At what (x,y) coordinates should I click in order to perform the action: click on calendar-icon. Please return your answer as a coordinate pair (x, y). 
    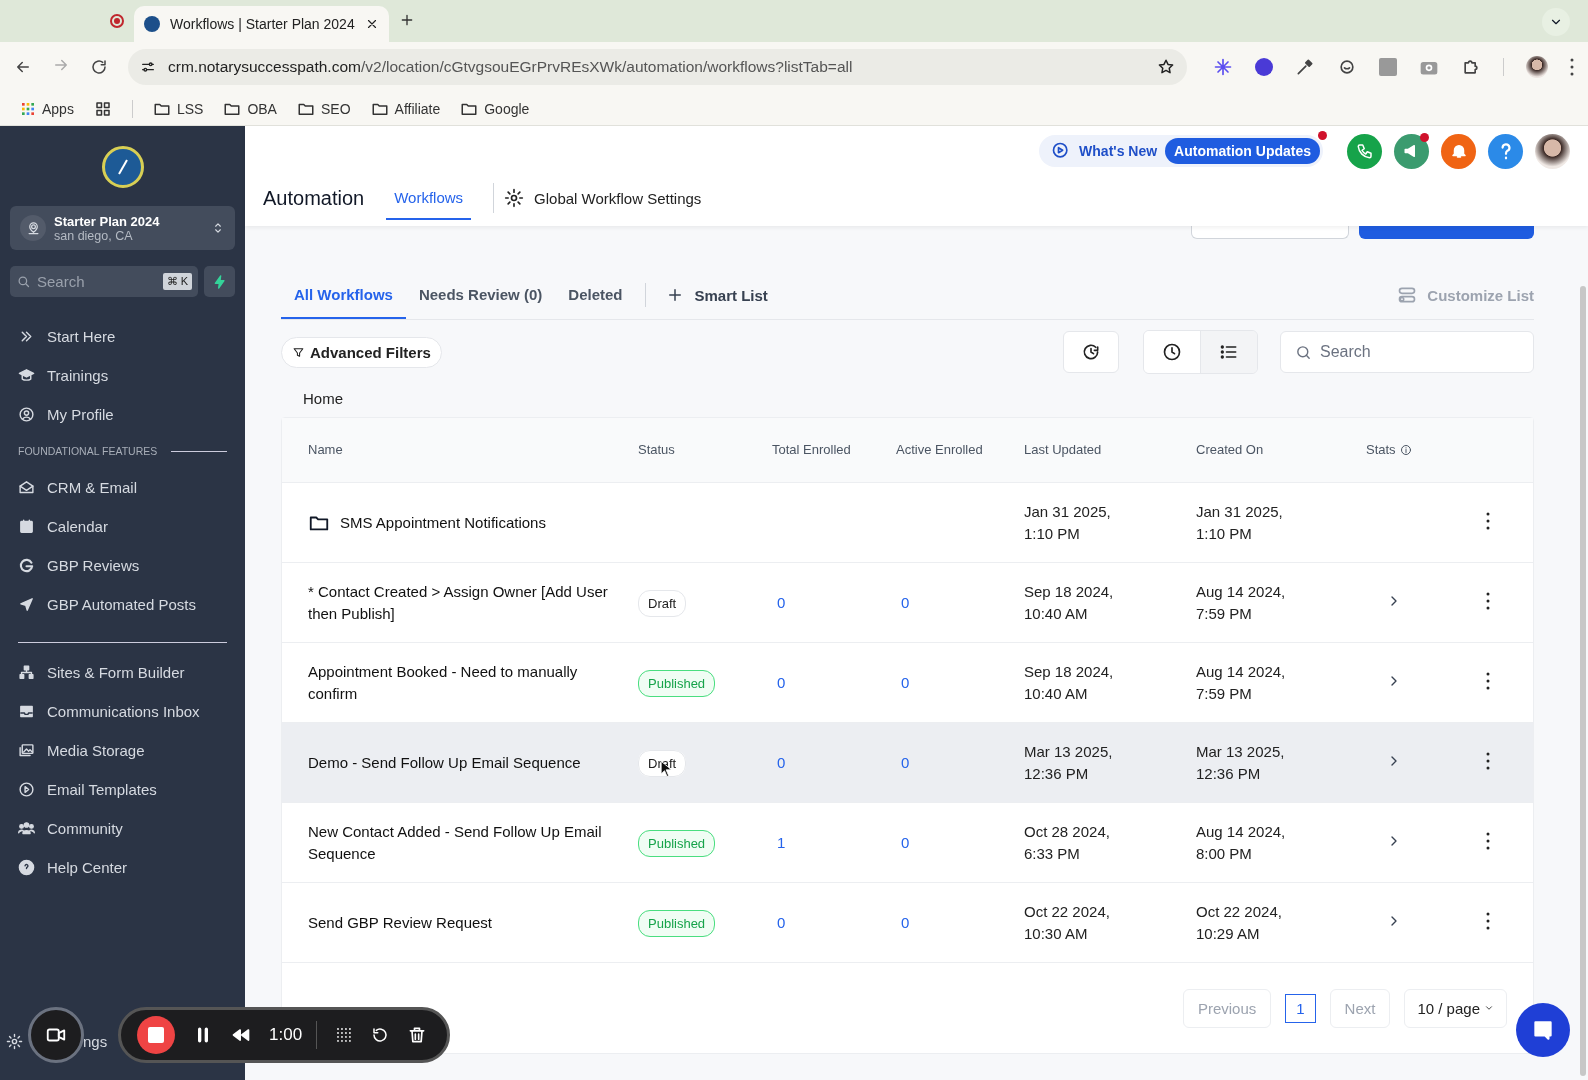
    Looking at the image, I should click on (26, 526).